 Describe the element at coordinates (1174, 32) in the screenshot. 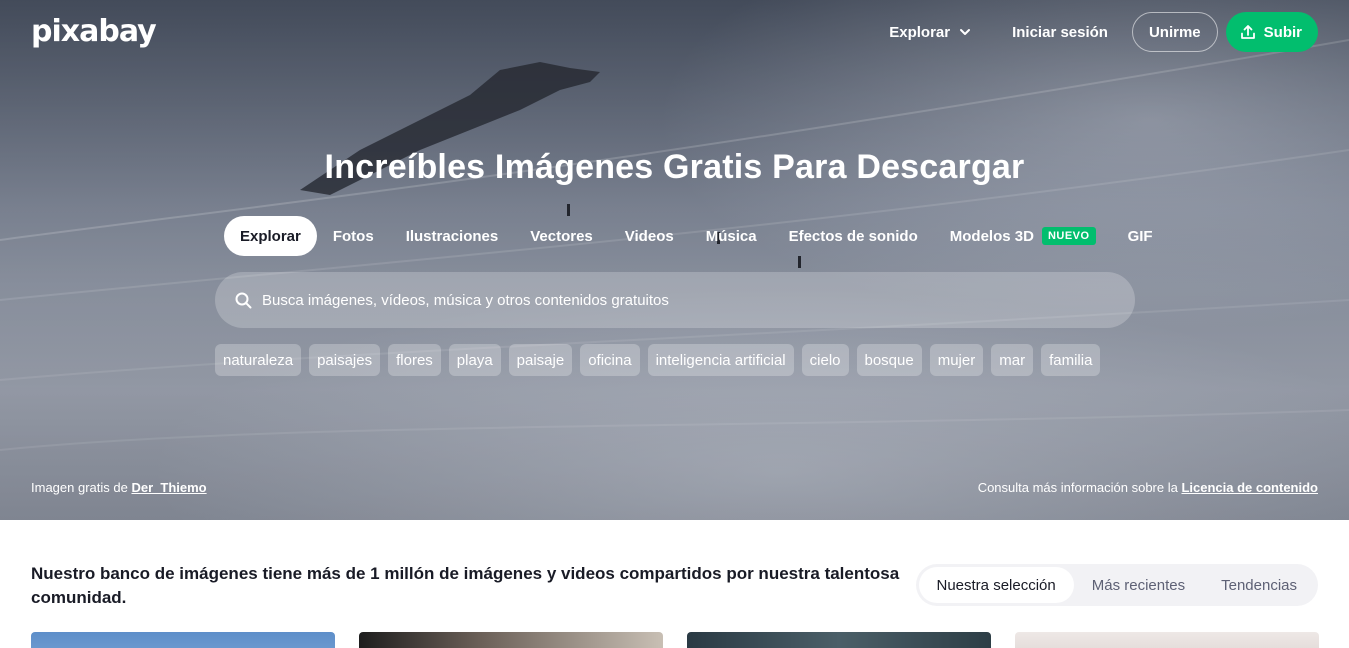

I see `join-button: Unirme` at that location.